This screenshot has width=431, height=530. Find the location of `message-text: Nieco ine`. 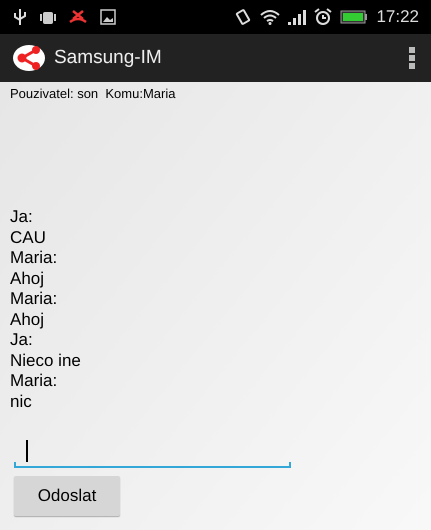

message-text: Nieco ine is located at coordinates (45, 360).